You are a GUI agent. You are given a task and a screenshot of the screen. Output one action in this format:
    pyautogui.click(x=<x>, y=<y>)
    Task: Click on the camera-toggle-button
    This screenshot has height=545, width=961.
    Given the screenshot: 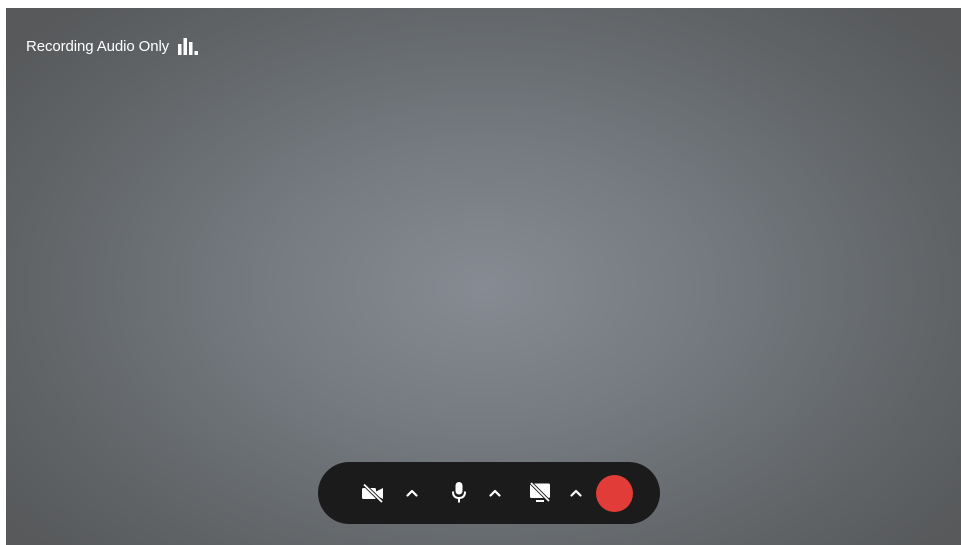 What is the action you would take?
    pyautogui.click(x=373, y=493)
    